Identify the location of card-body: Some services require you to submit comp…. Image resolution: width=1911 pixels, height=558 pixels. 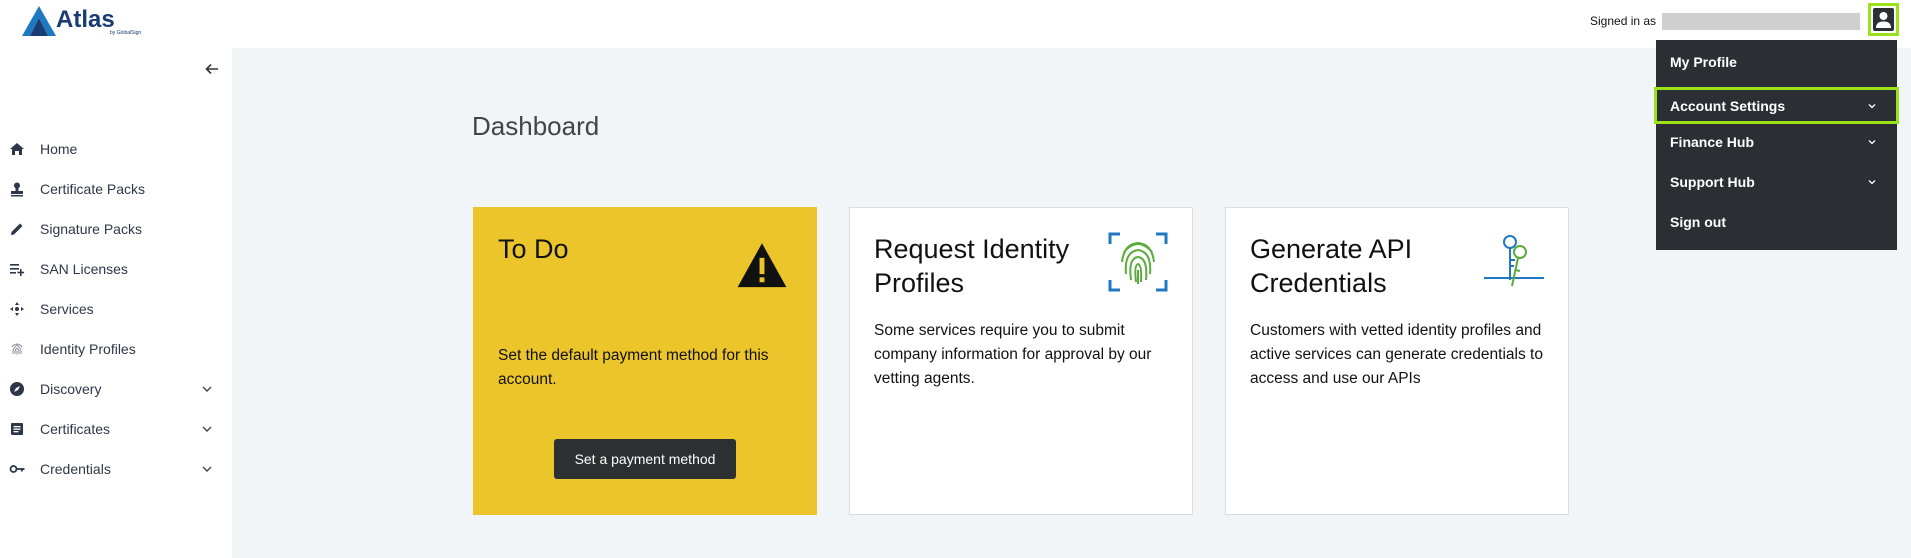
(1013, 354).